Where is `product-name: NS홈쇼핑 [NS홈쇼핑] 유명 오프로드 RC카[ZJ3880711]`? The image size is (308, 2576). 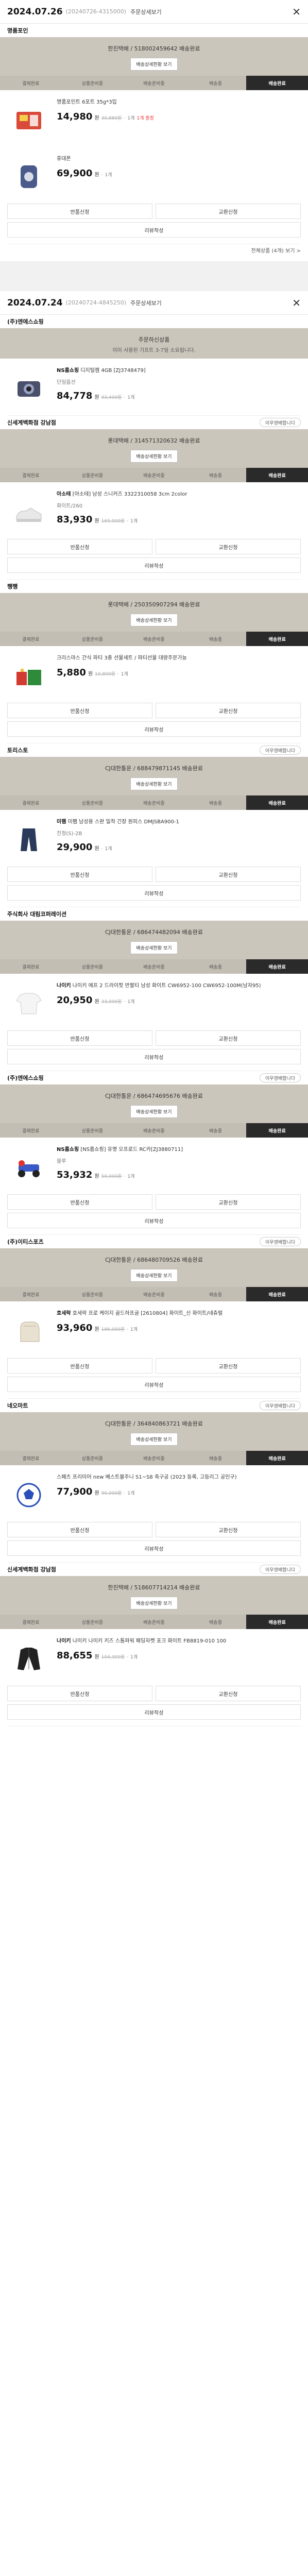 product-name: NS홈쇼핑 [NS홈쇼핑] 유명 오프로드 RC카[ZJ3880711] is located at coordinates (179, 1150).